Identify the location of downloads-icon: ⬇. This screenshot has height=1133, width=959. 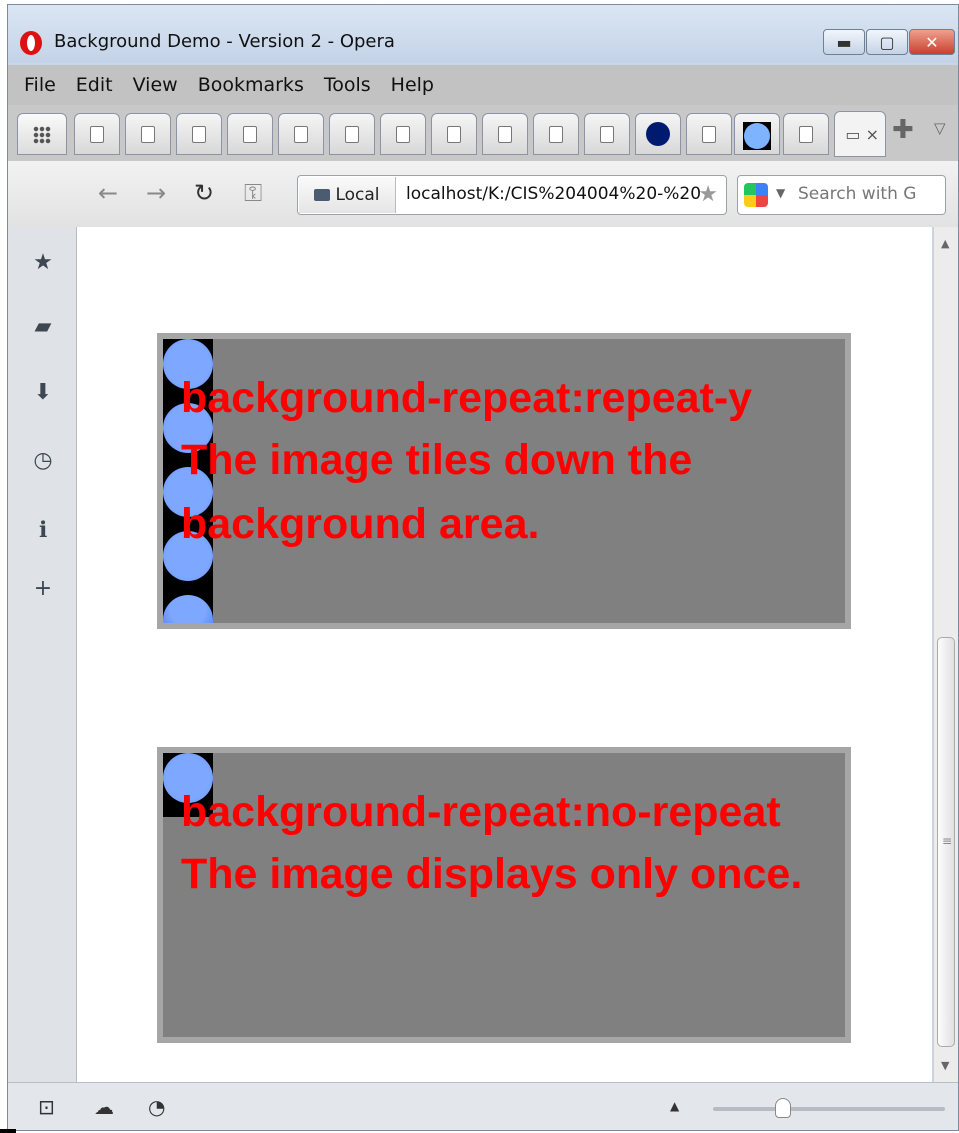
(43, 392).